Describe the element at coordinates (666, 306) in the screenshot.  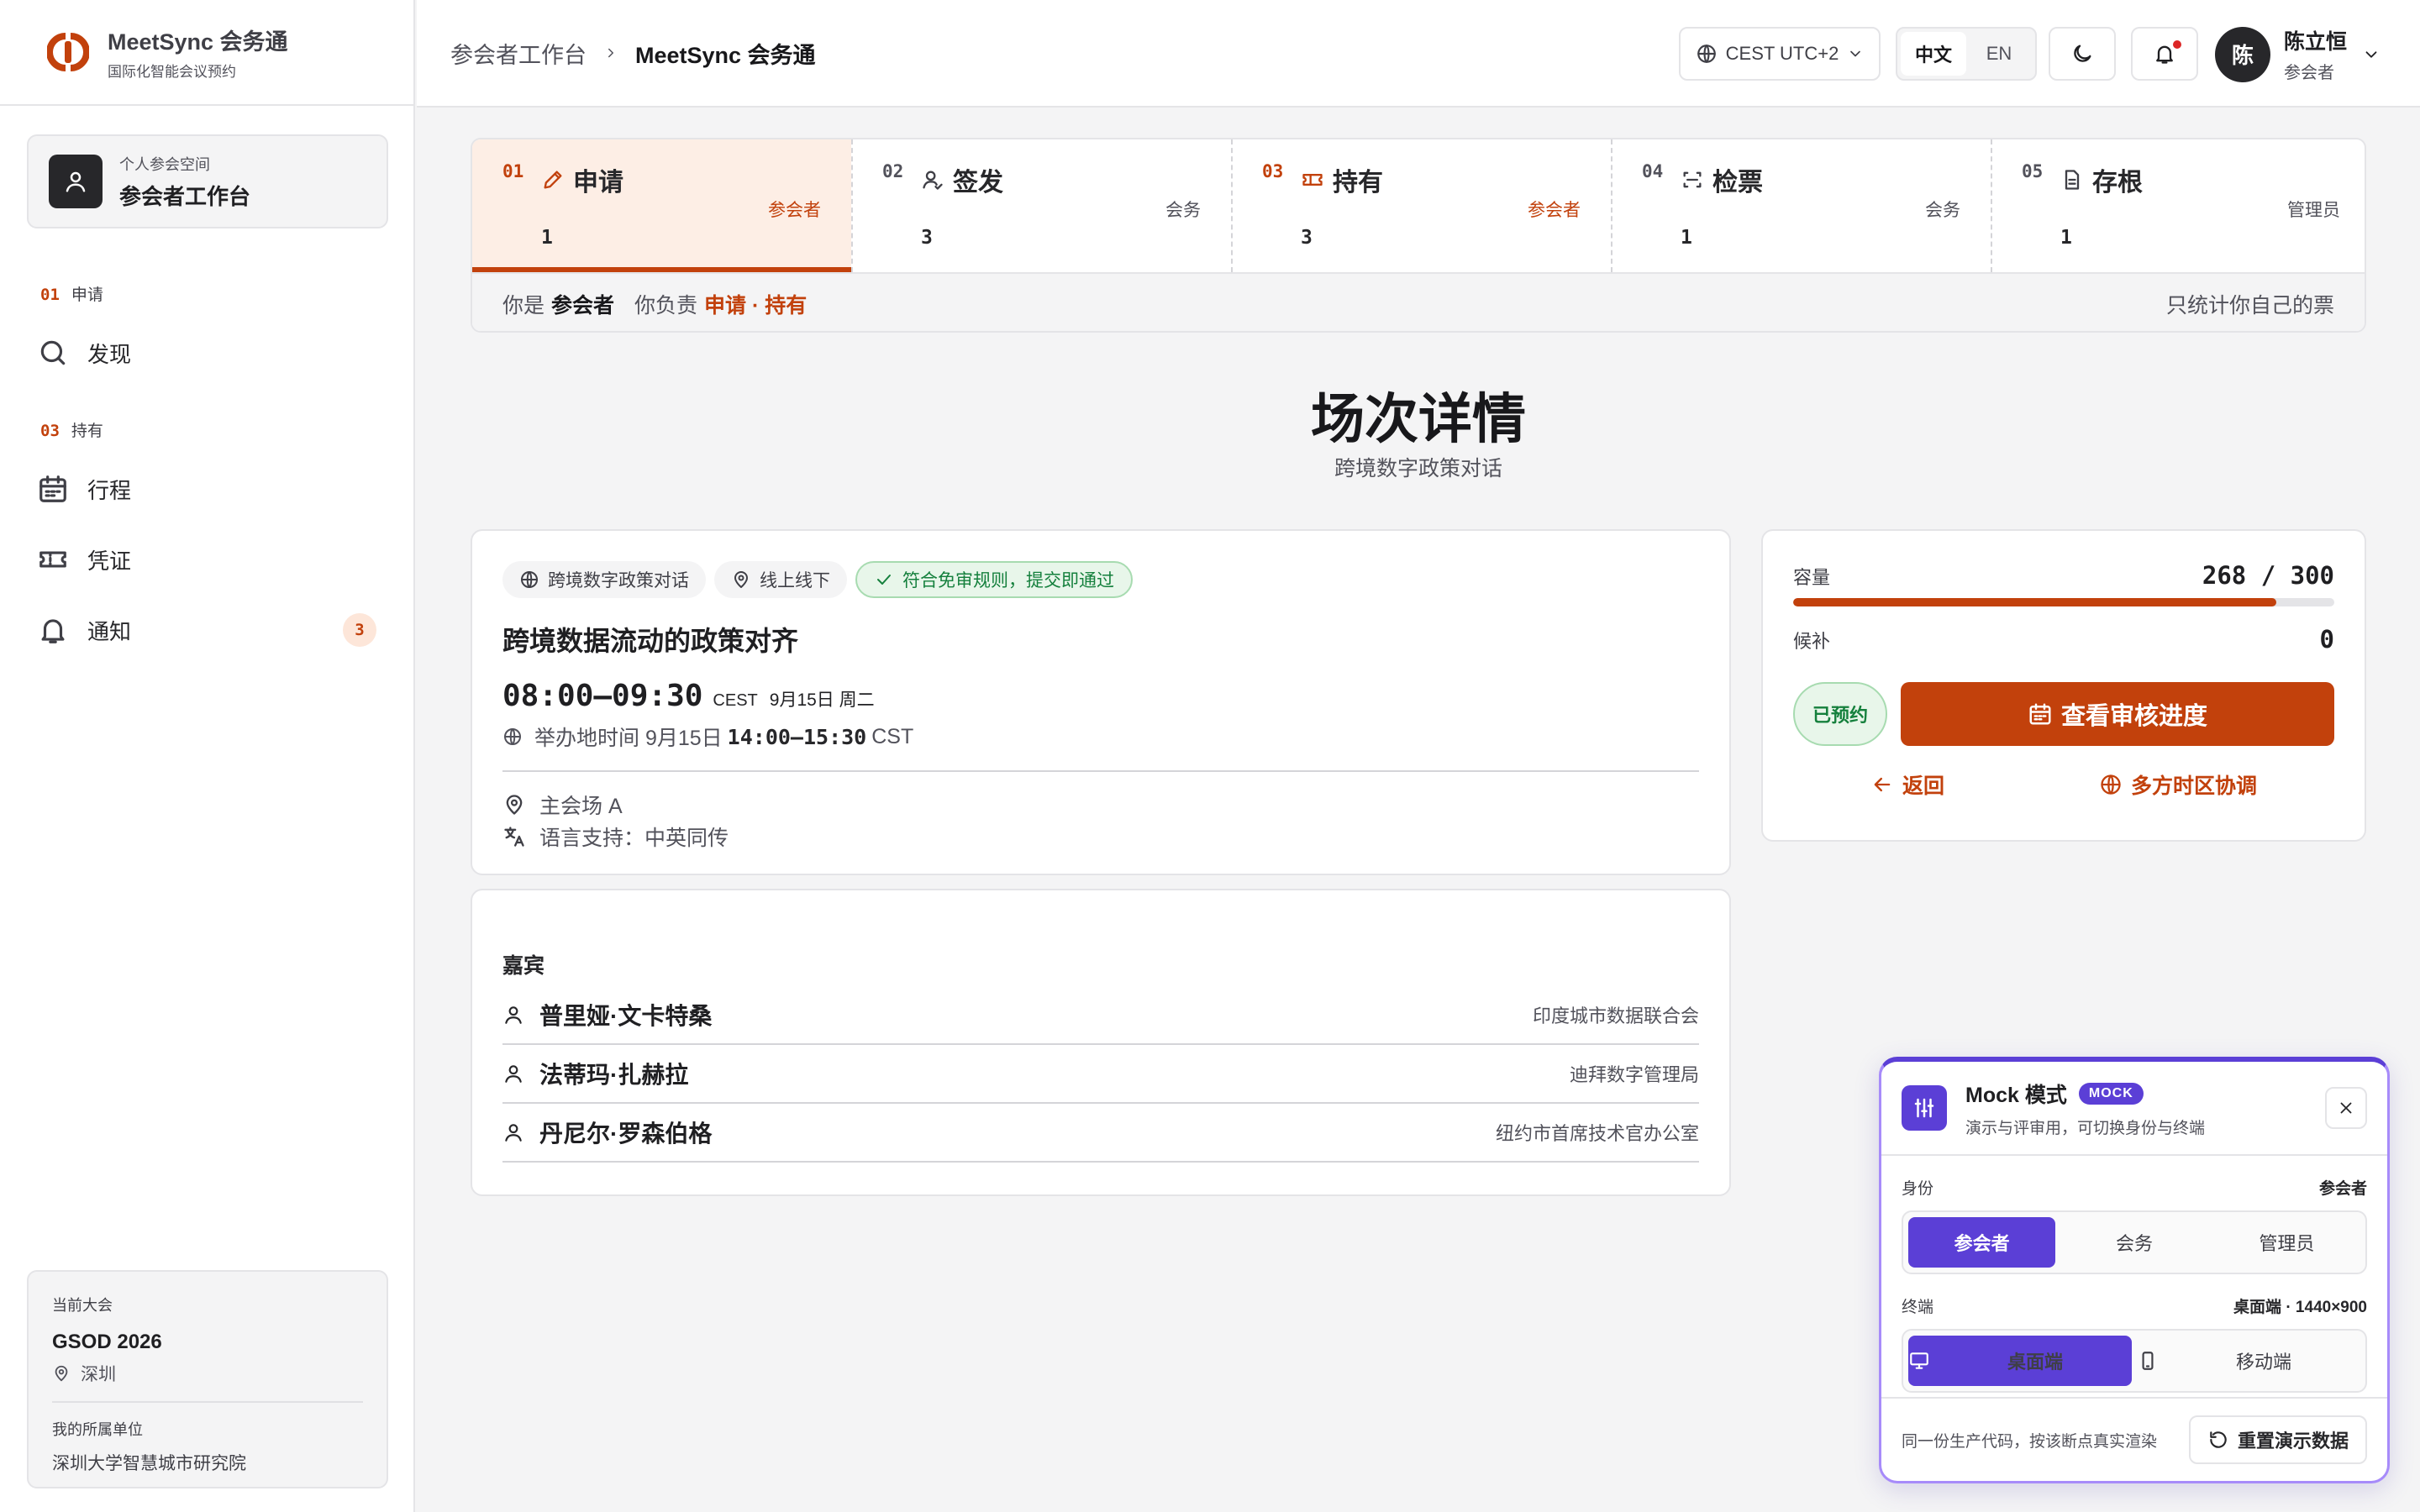
I see `responsible-label: 你负责` at that location.